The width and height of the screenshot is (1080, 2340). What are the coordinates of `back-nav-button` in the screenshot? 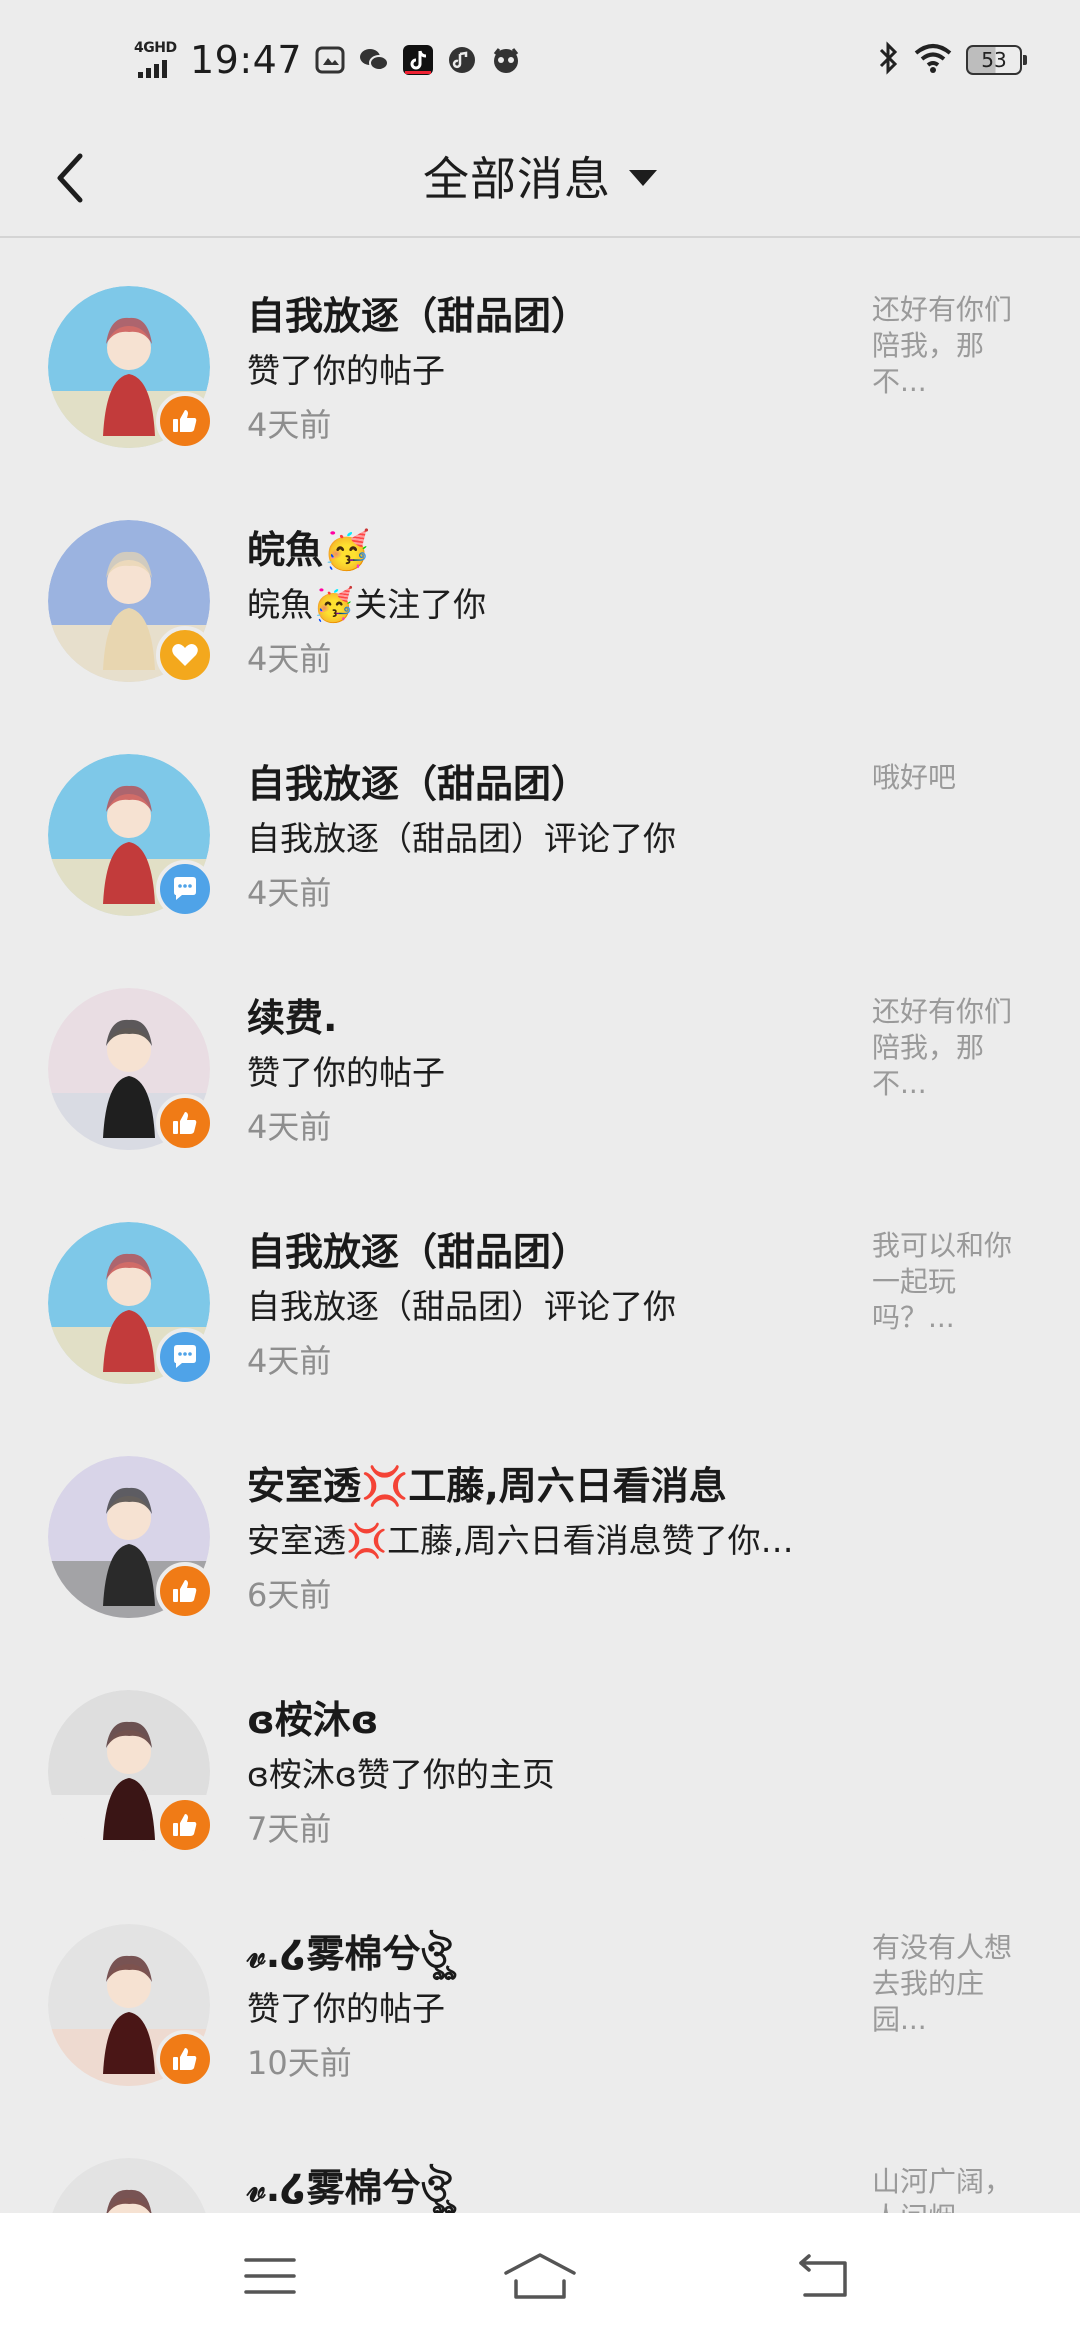 It's located at (824, 2276).